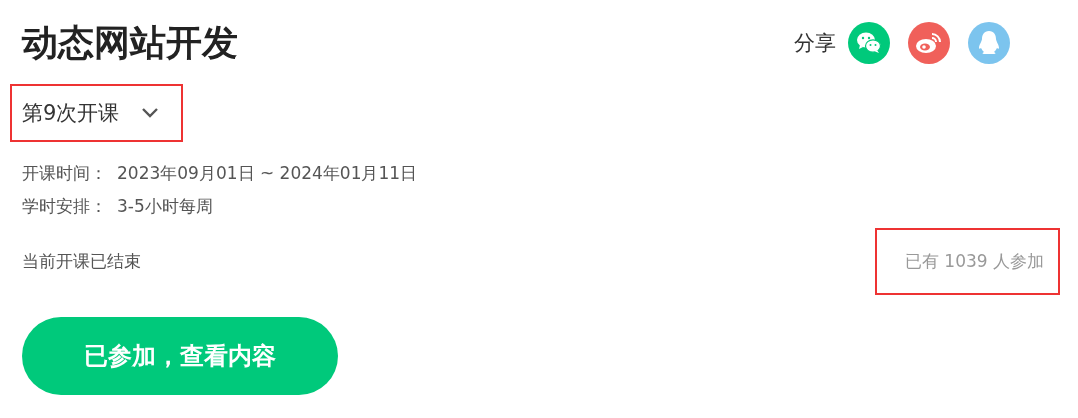 The height and width of the screenshot is (418, 1078). Describe the element at coordinates (64, 173) in the screenshot. I see `info-label: 开课时间：` at that location.